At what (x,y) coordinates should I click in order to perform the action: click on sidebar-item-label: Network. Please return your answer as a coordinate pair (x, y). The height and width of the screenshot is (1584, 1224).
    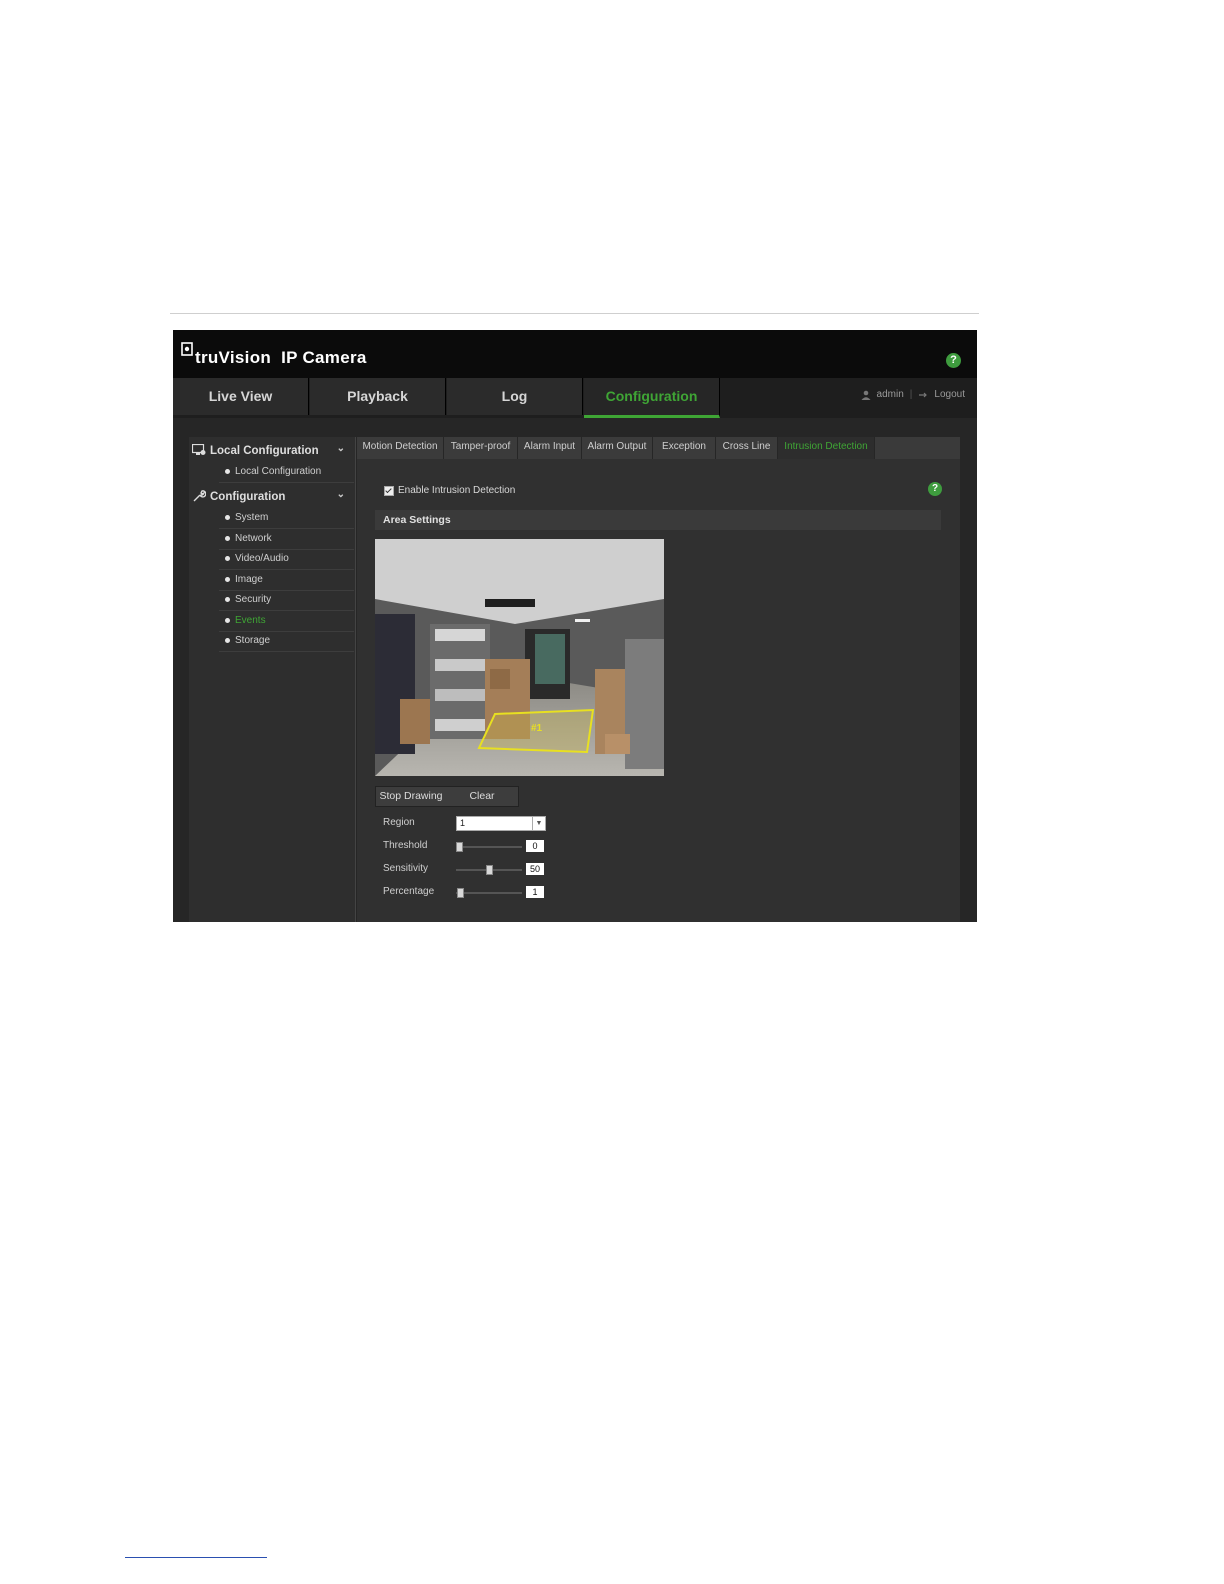
    Looking at the image, I should click on (253, 538).